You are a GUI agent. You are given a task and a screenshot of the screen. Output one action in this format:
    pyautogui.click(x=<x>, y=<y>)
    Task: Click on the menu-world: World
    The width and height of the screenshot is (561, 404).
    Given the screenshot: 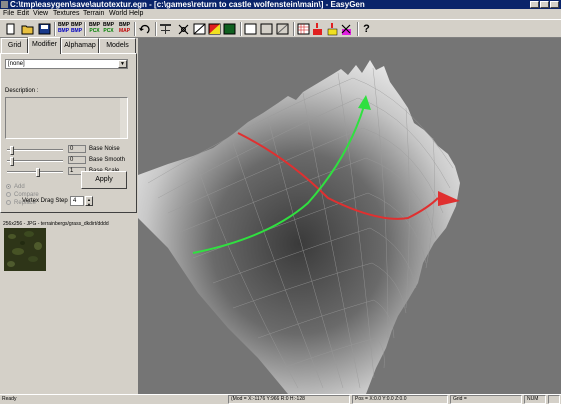 What is the action you would take?
    pyautogui.click(x=118, y=14)
    